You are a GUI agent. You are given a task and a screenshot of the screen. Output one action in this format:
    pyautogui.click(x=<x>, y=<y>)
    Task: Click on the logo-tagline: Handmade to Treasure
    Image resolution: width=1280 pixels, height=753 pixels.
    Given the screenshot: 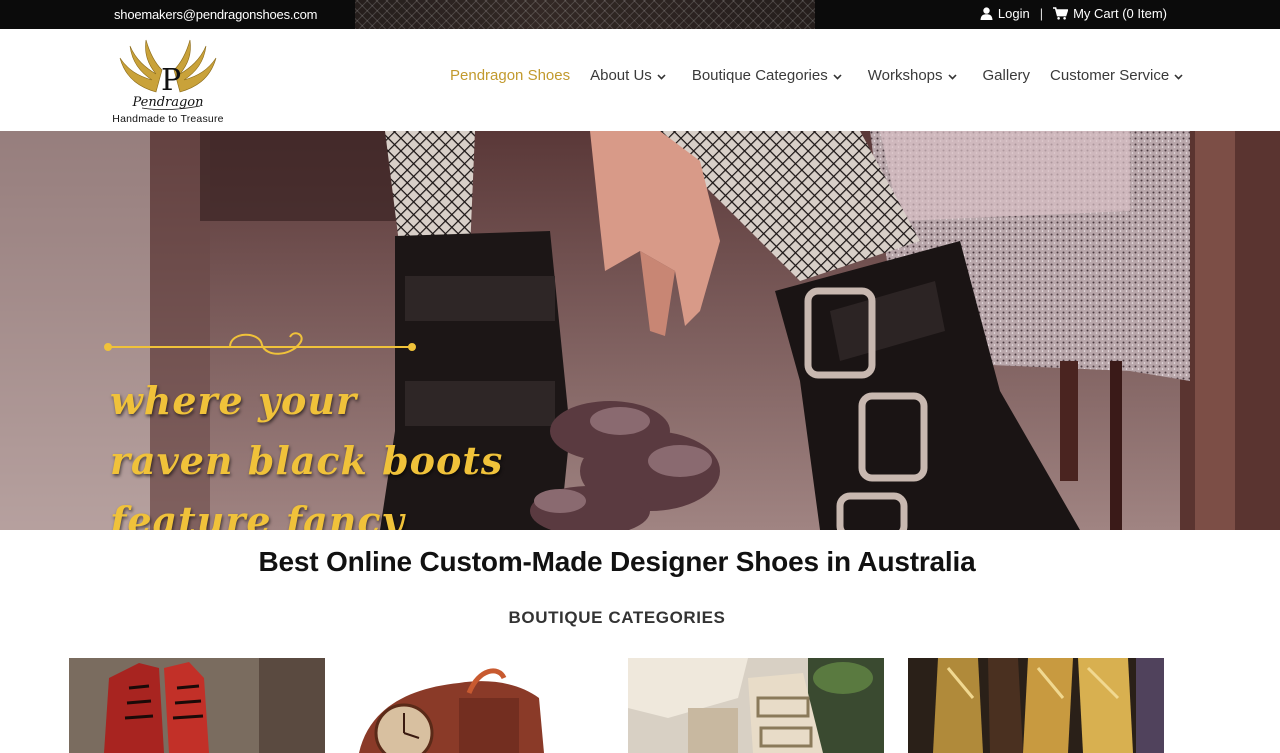 What is the action you would take?
    pyautogui.click(x=168, y=119)
    